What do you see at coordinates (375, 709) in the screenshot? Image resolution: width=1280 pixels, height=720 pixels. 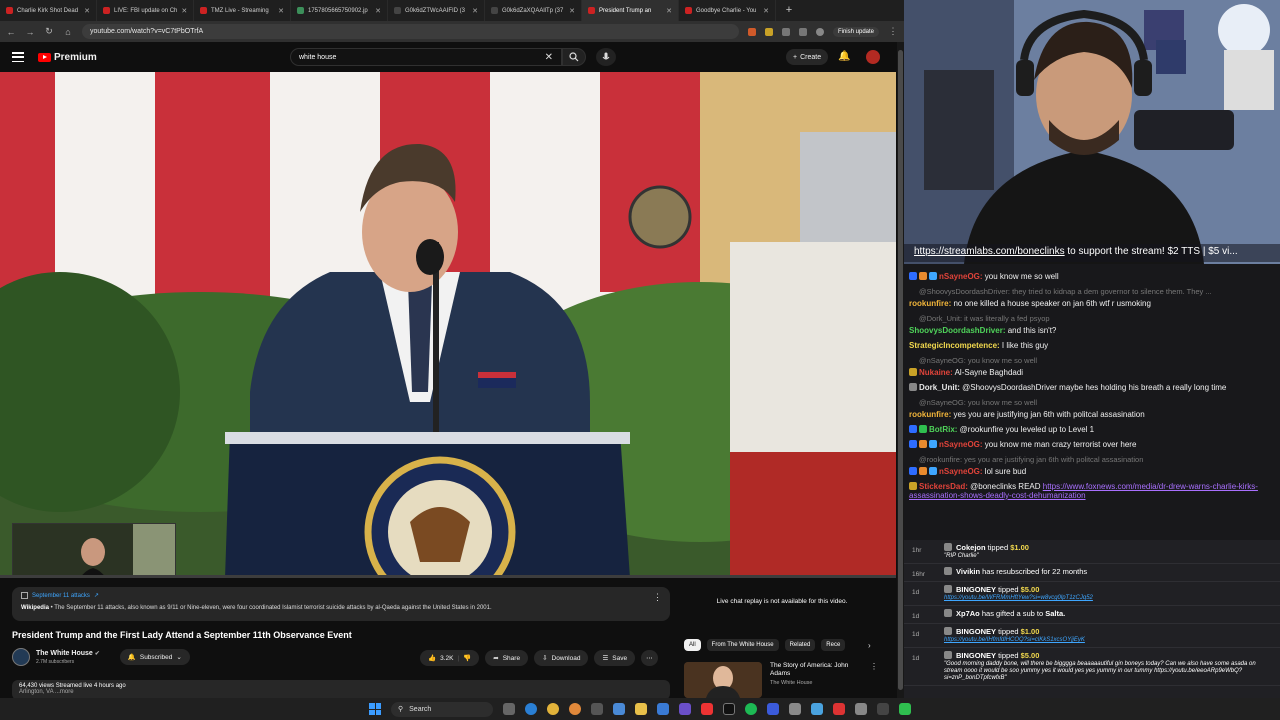 I see `start-button` at bounding box center [375, 709].